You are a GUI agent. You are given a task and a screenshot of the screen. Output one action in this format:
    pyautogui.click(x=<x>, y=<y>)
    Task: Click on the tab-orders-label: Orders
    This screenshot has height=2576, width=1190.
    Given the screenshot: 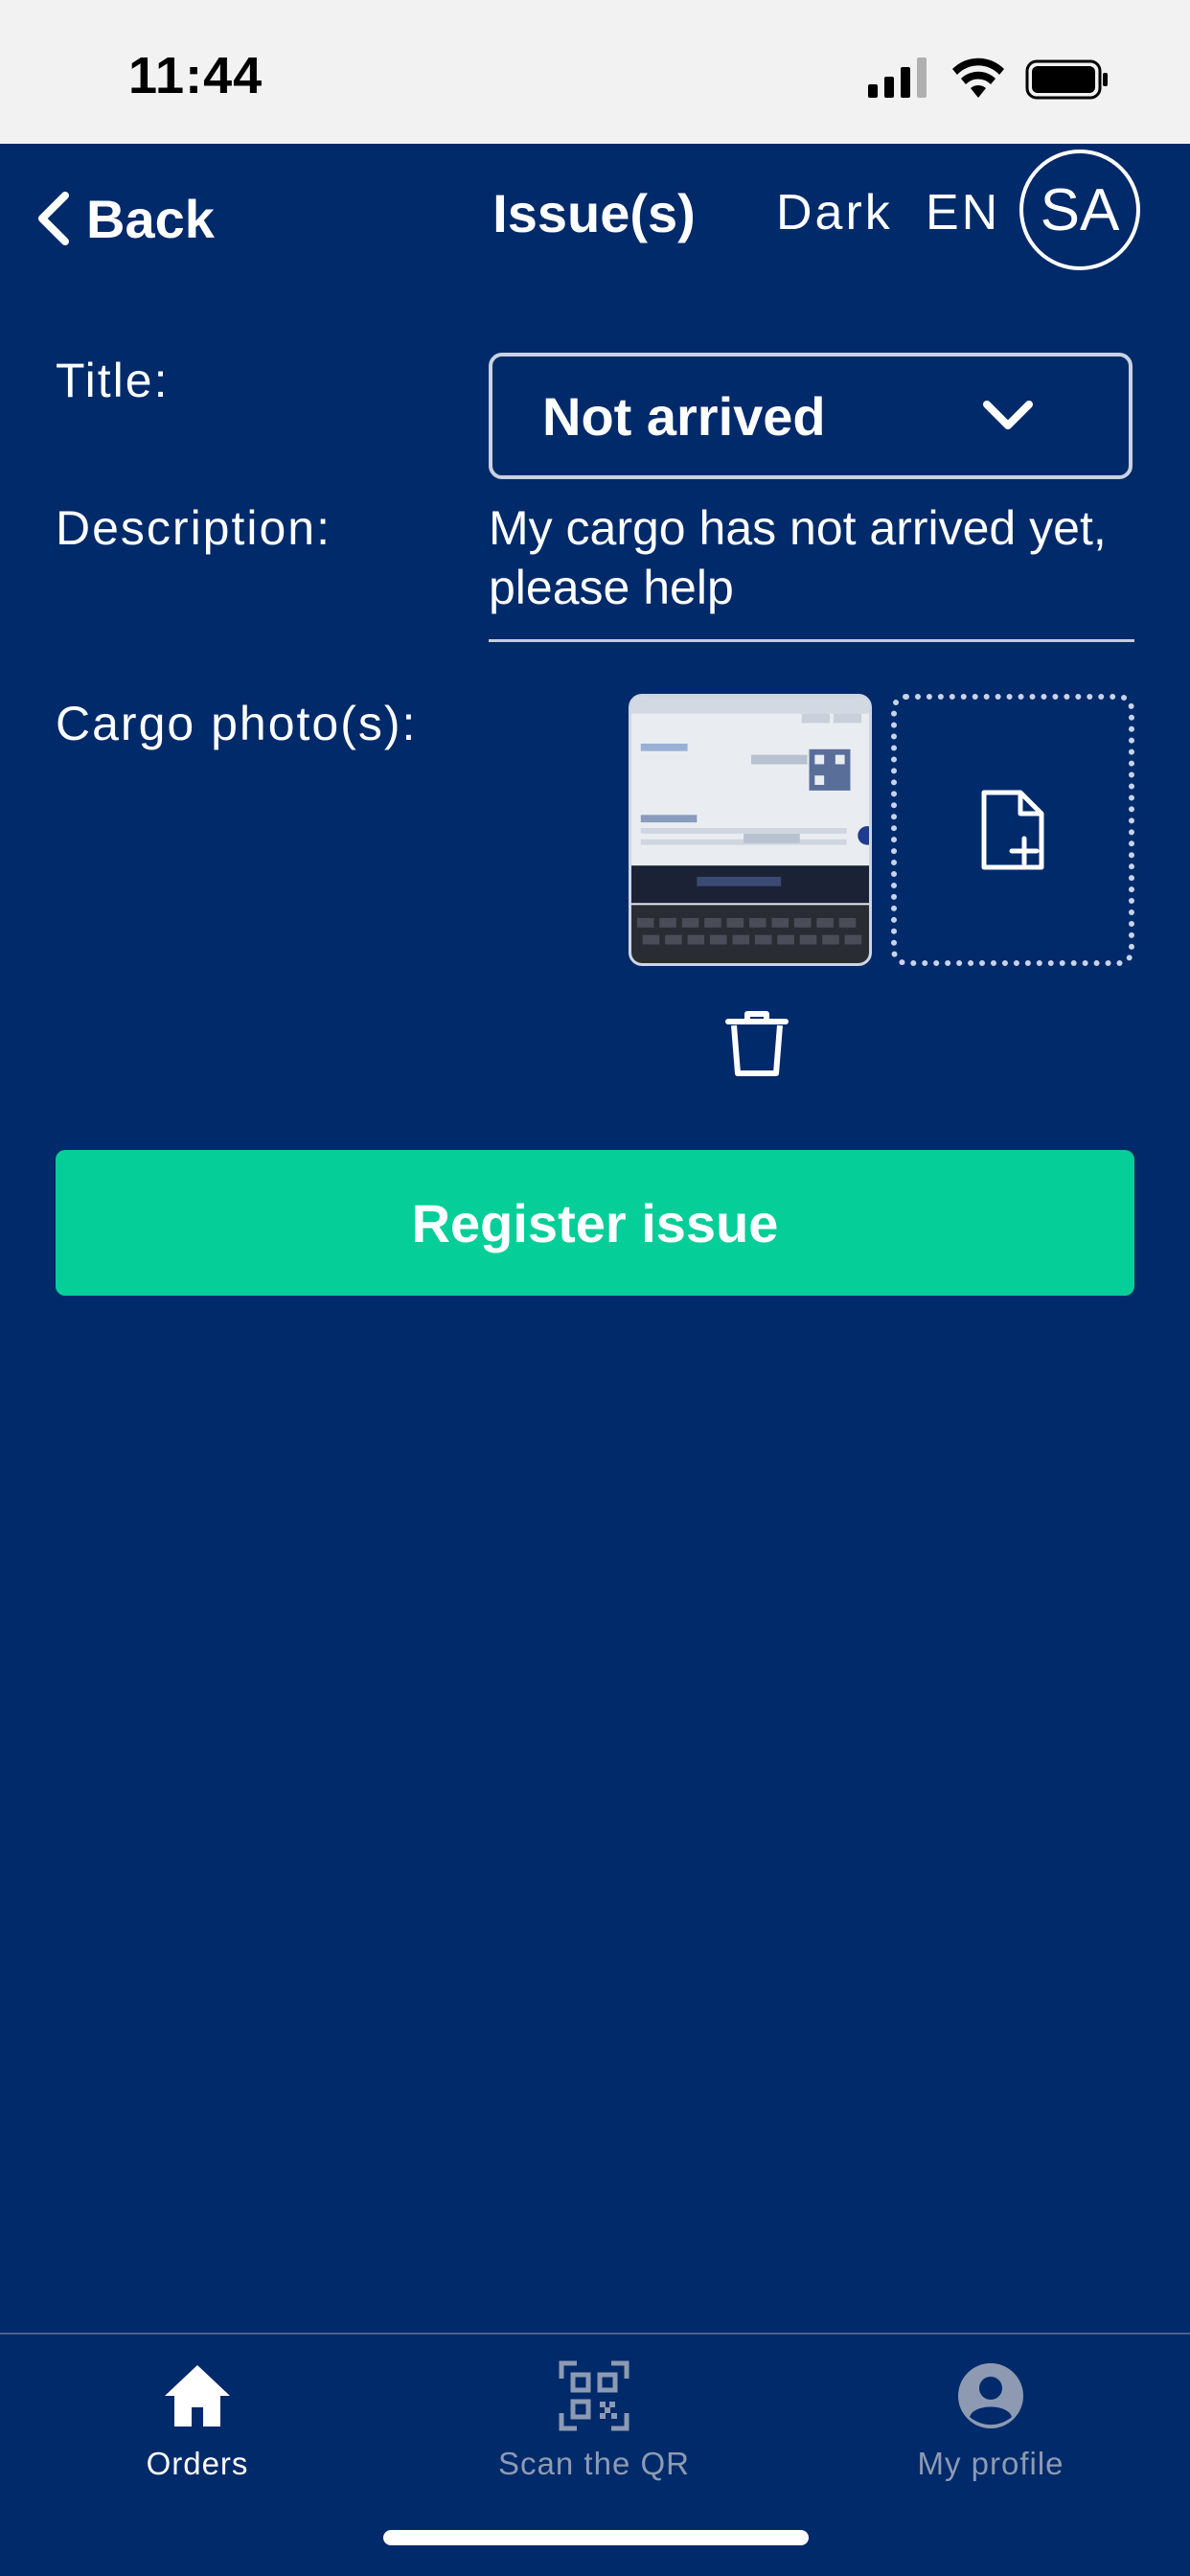 What is the action you would take?
    pyautogui.click(x=198, y=2463)
    